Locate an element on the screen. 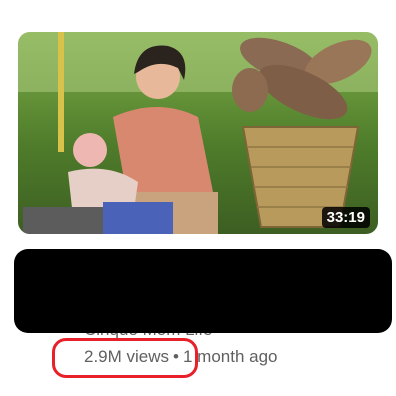 This screenshot has height=396, width=396. duration-badge: 33:19 is located at coordinates (345, 217).